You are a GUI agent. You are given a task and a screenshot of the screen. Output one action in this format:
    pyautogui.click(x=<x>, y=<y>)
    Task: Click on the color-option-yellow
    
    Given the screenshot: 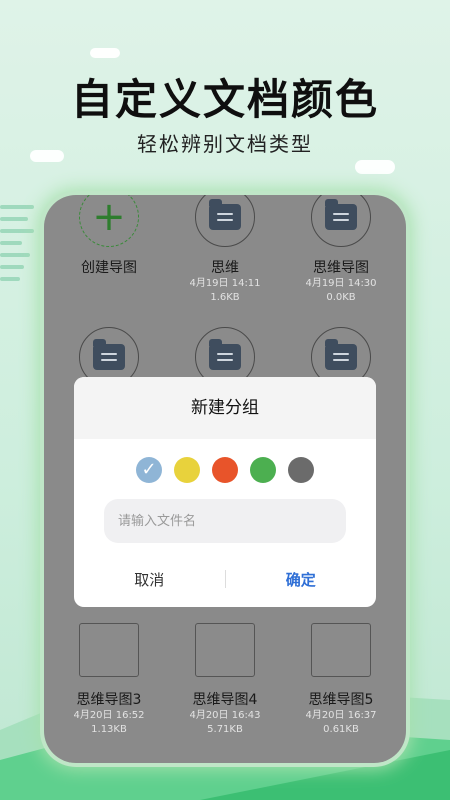 What is the action you would take?
    pyautogui.click(x=187, y=470)
    